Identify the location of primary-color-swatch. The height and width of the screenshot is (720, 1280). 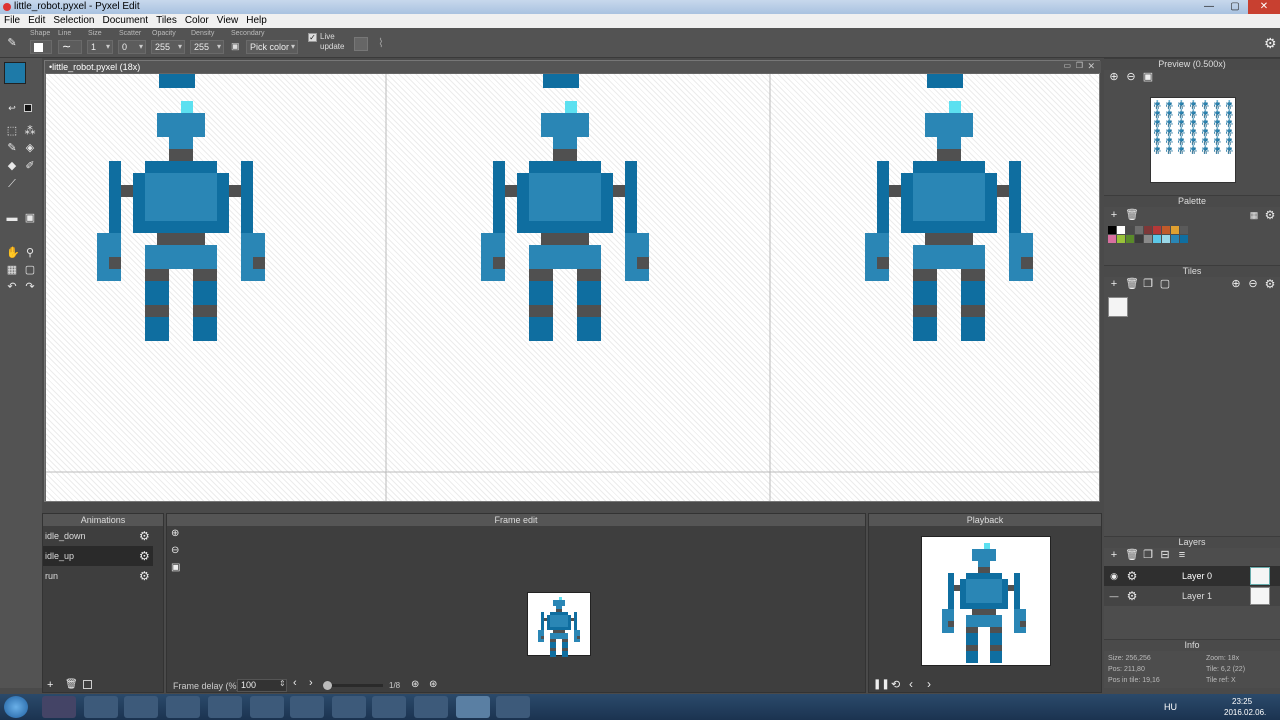
(15, 73).